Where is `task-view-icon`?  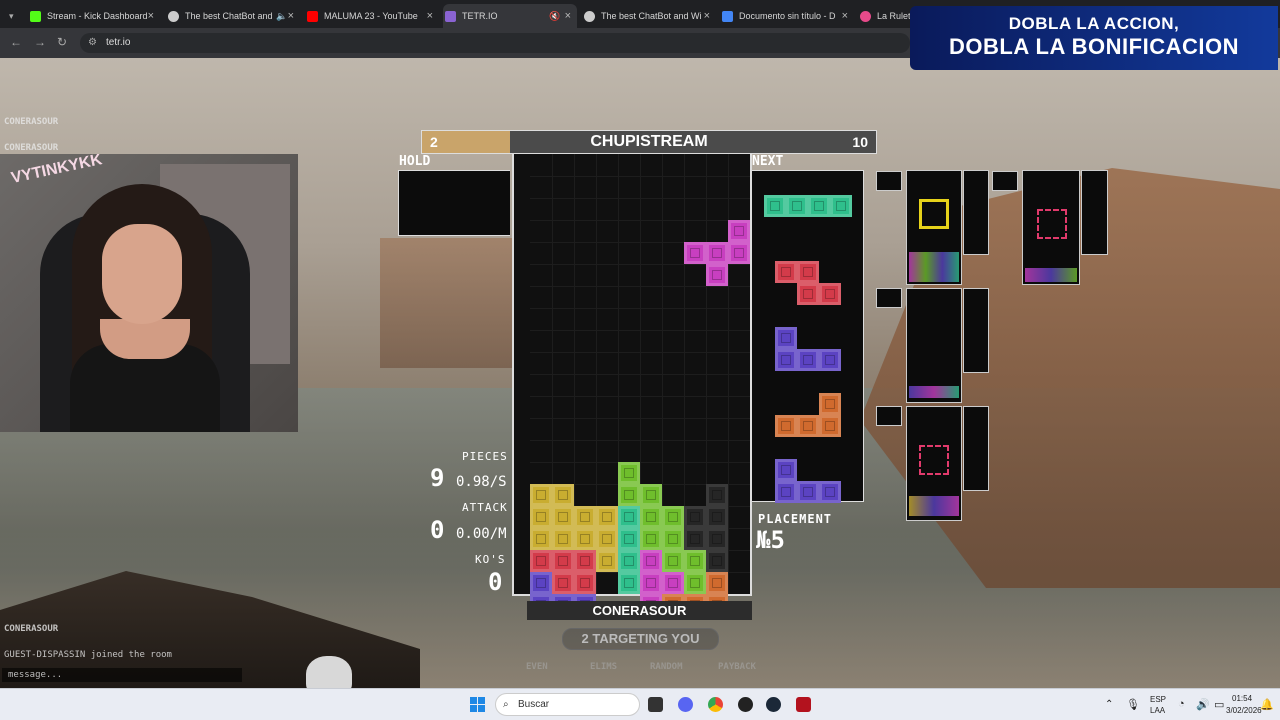
task-view-icon is located at coordinates (655, 704).